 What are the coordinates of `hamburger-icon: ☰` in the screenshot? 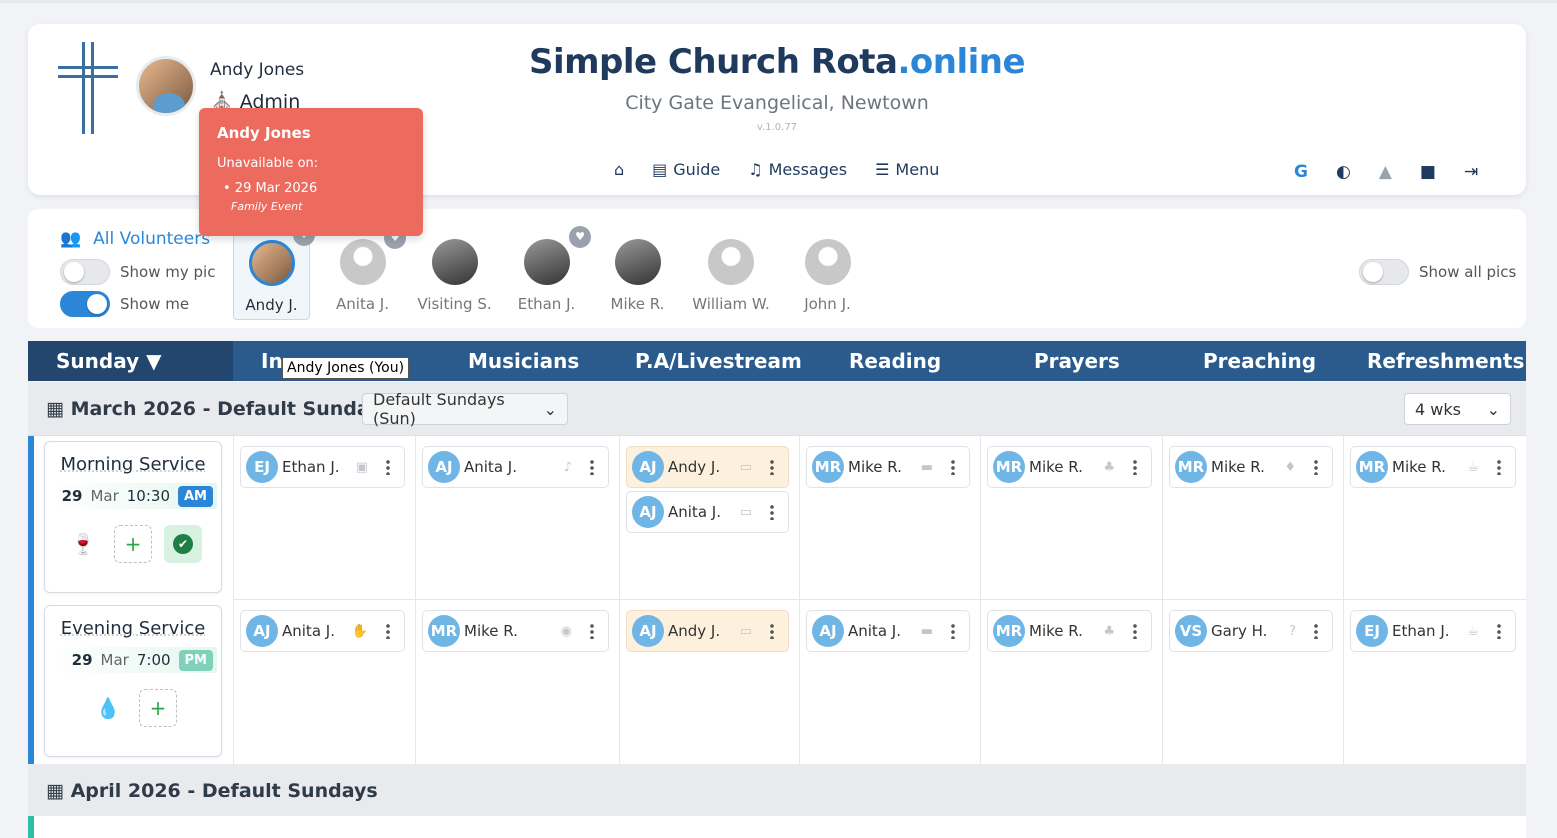 It's located at (882, 169).